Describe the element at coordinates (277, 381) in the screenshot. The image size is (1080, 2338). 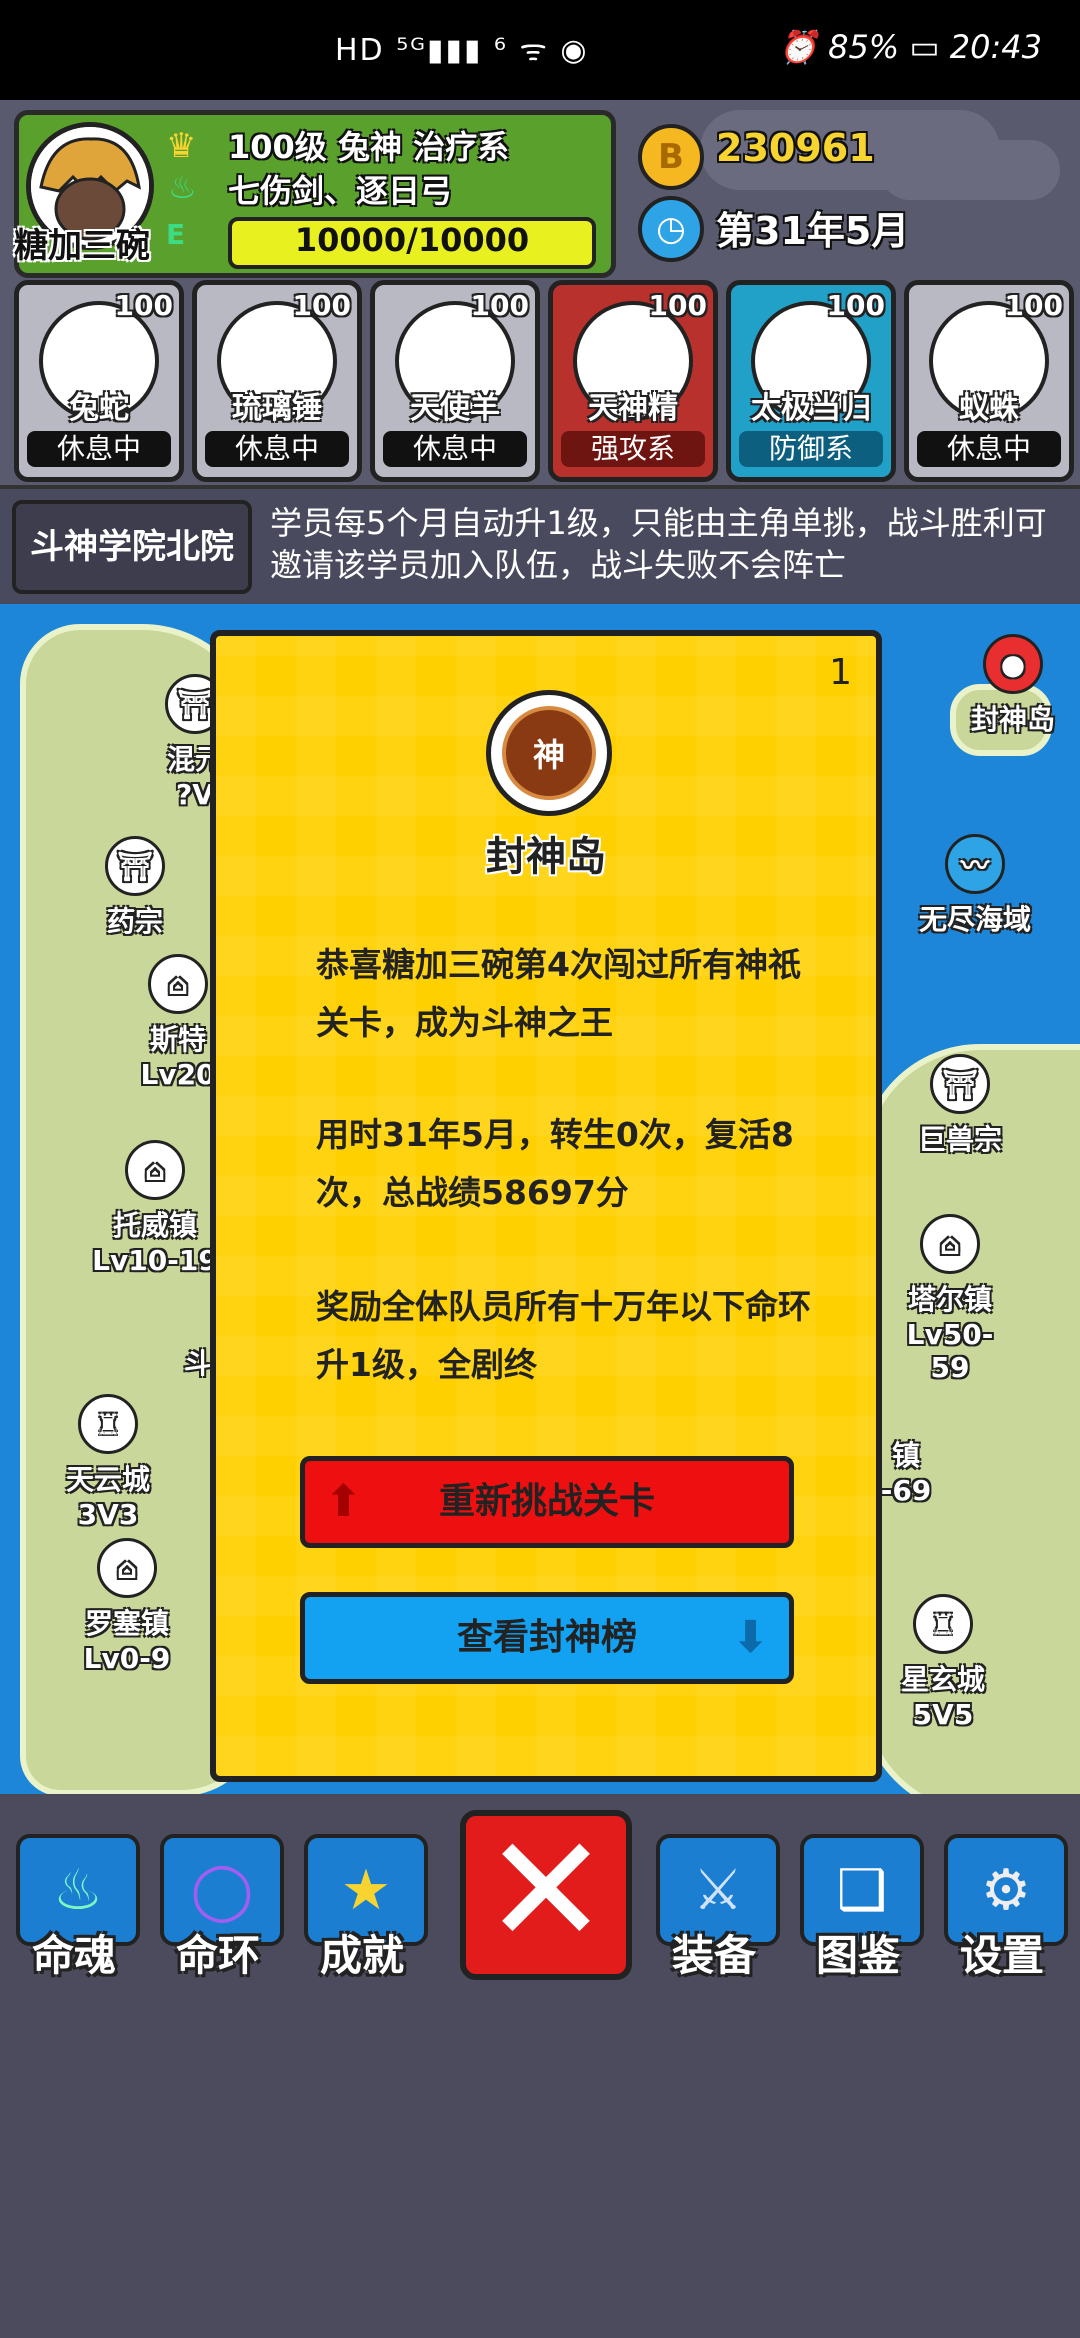
I see `team-member-card: 100 琉璃锤 休息中` at that location.